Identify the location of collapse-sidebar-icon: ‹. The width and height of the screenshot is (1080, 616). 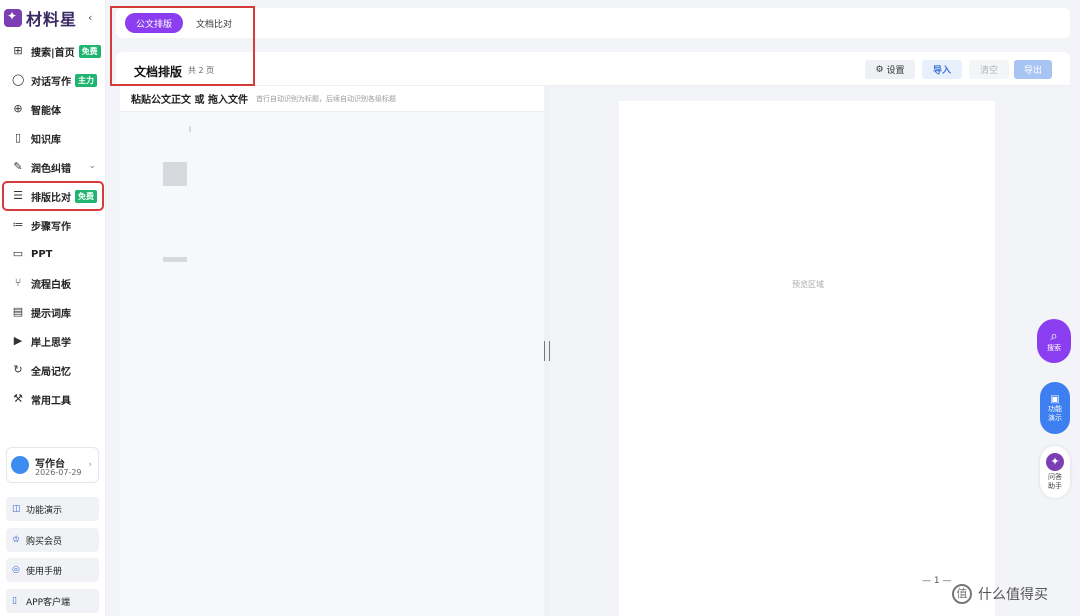
(90, 17).